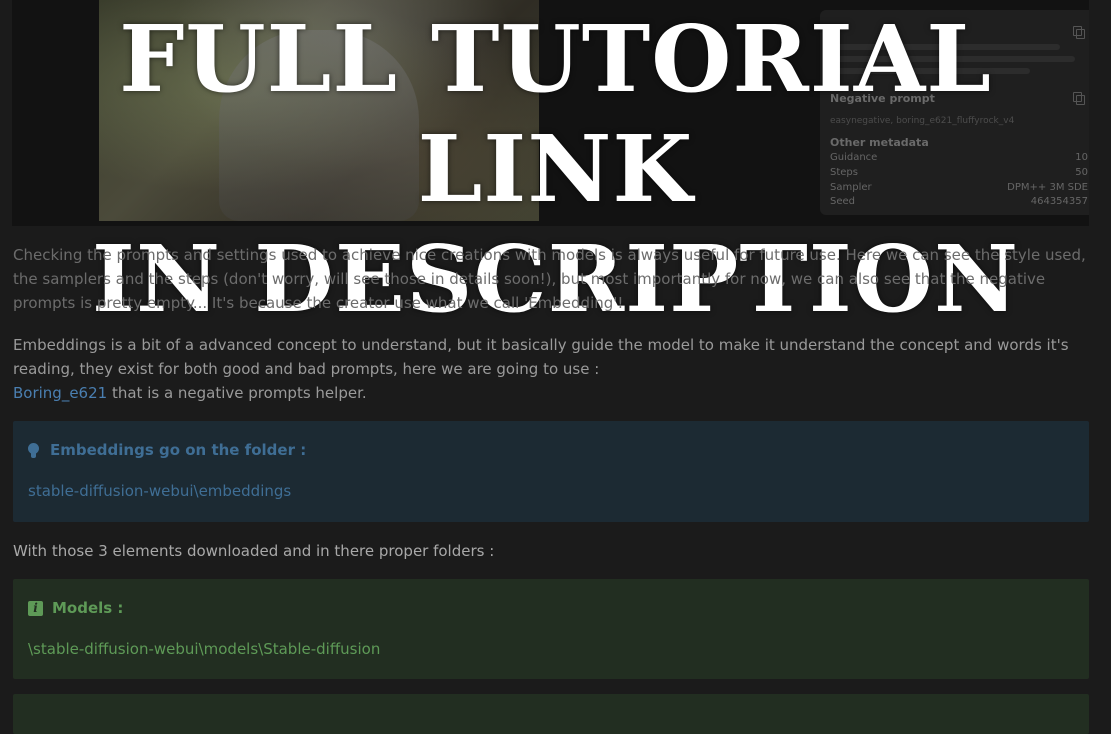 The width and height of the screenshot is (1111, 734). Describe the element at coordinates (551, 598) in the screenshot. I see `callout-title: i Models :` at that location.